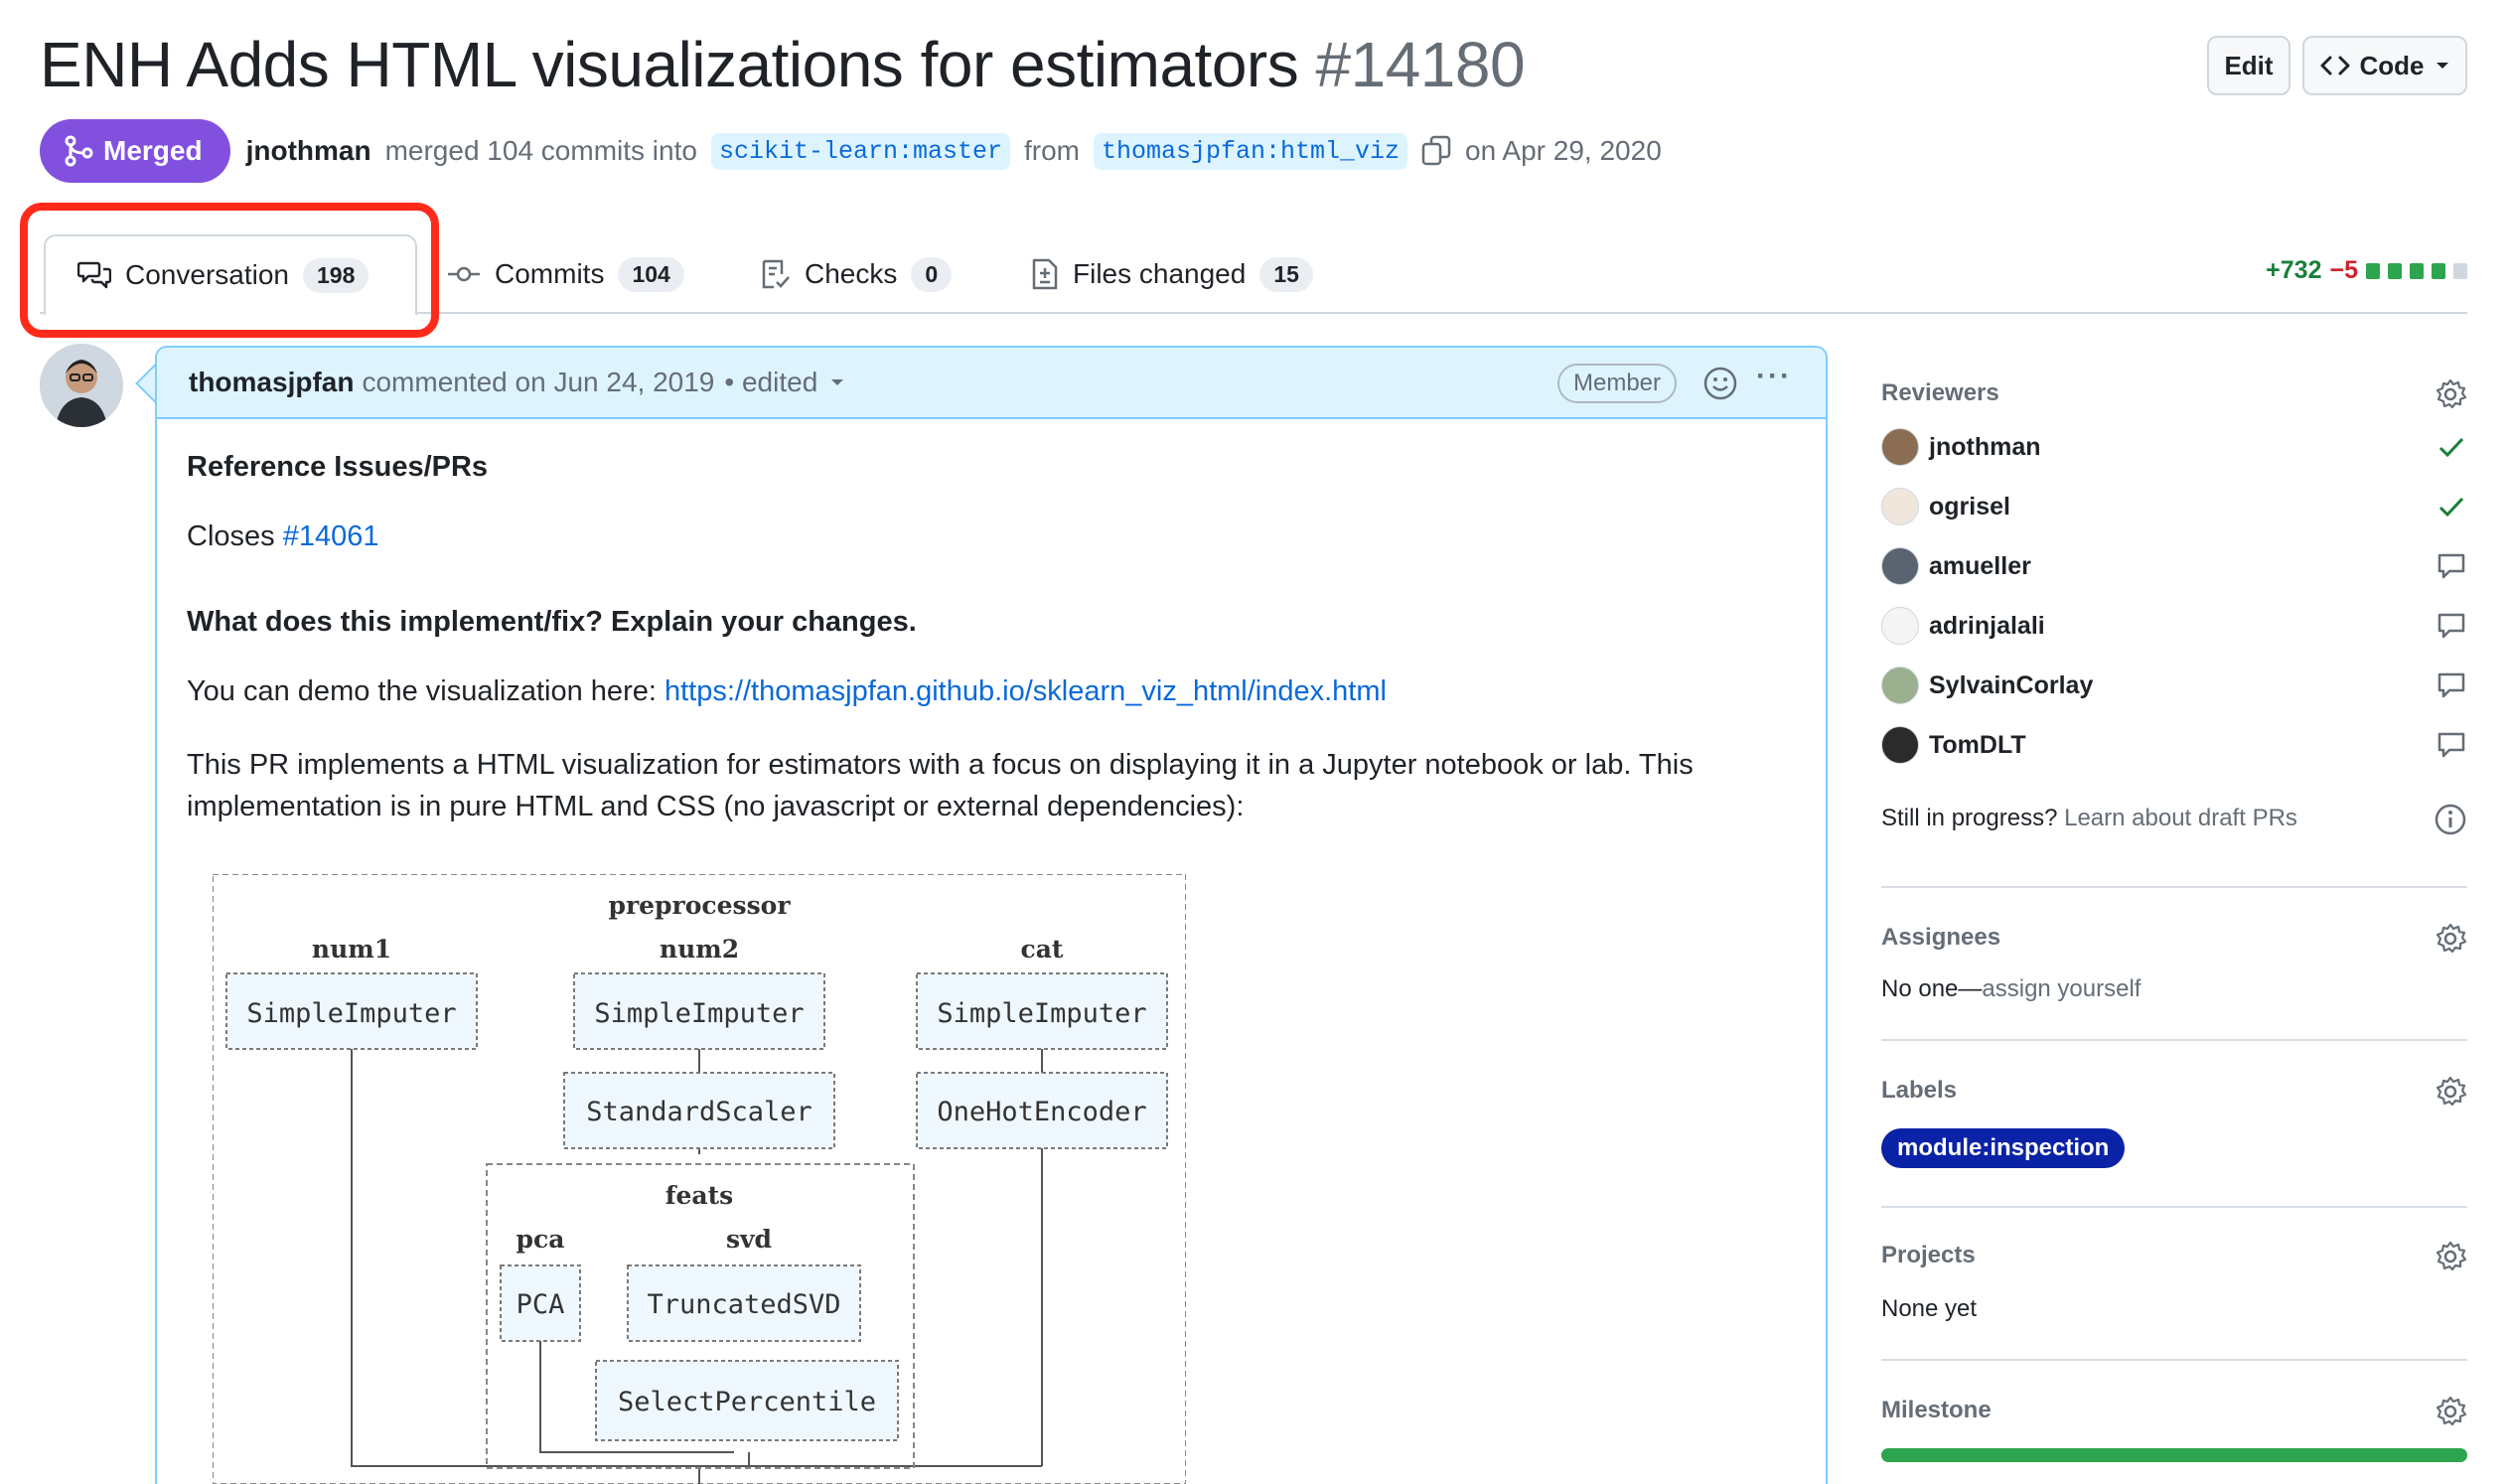 This screenshot has width=2511, height=1484. I want to click on reviewer-name: TomDLT, so click(1978, 745).